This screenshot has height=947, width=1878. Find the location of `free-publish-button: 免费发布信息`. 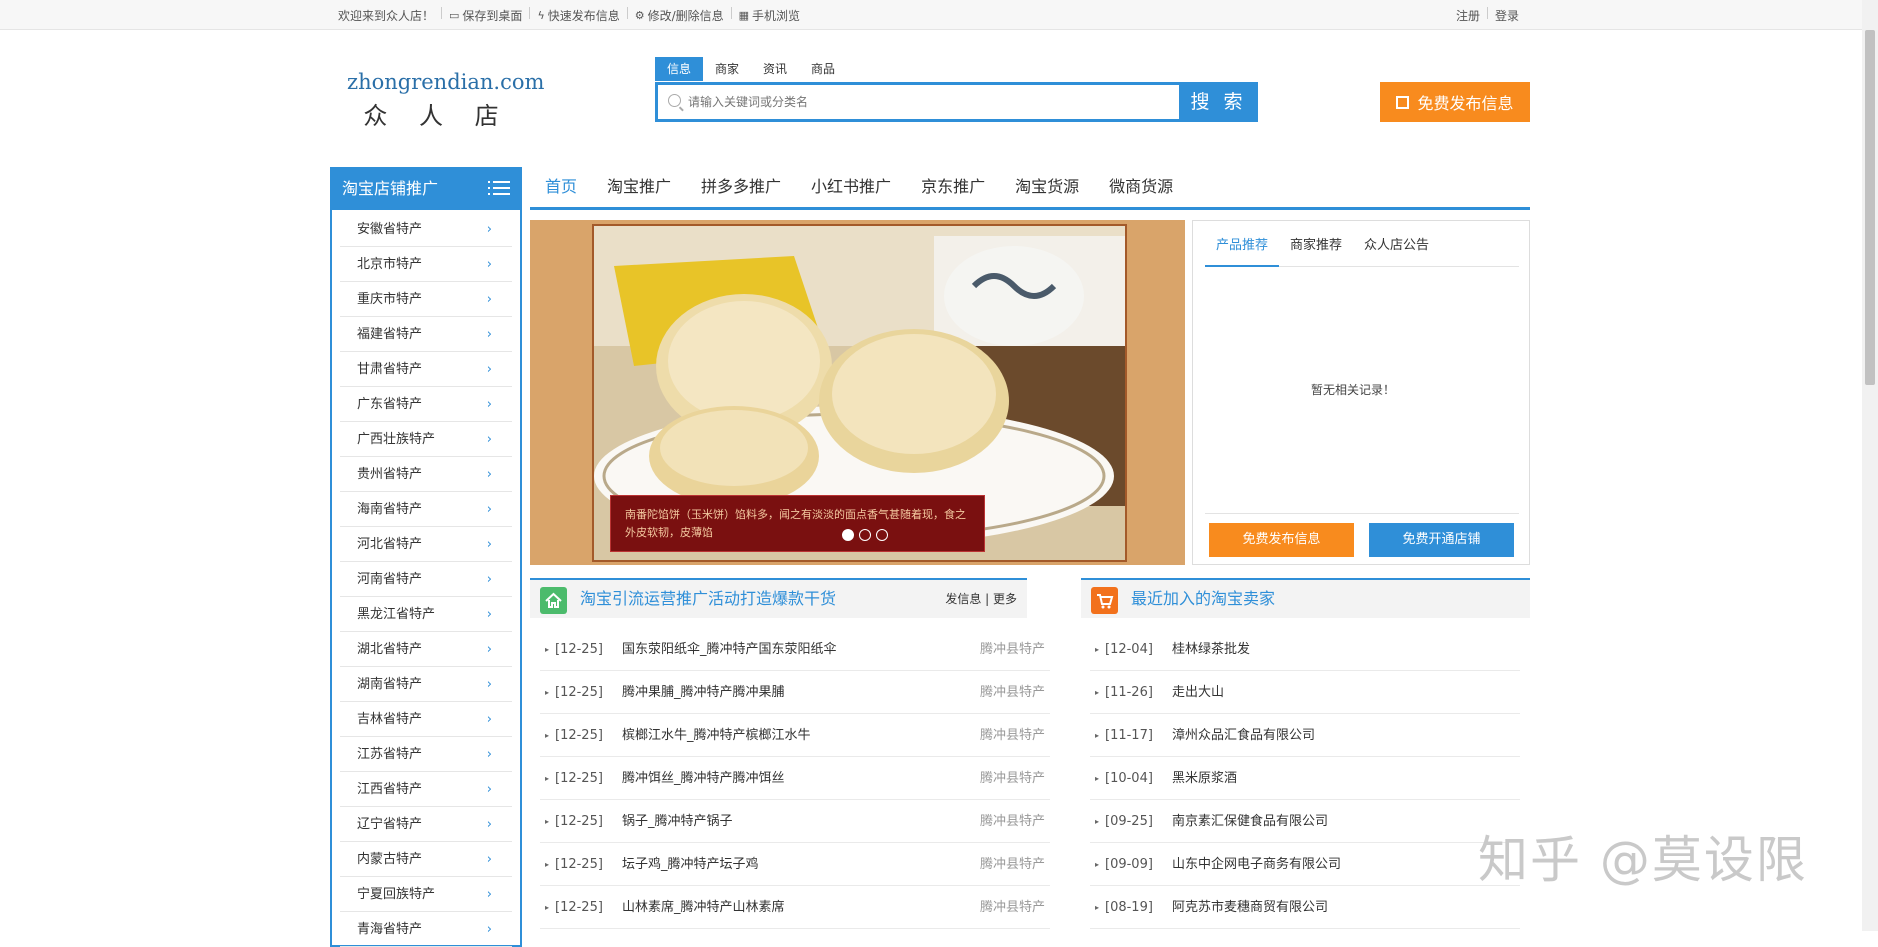

free-publish-button: 免费发布信息 is located at coordinates (1281, 540).